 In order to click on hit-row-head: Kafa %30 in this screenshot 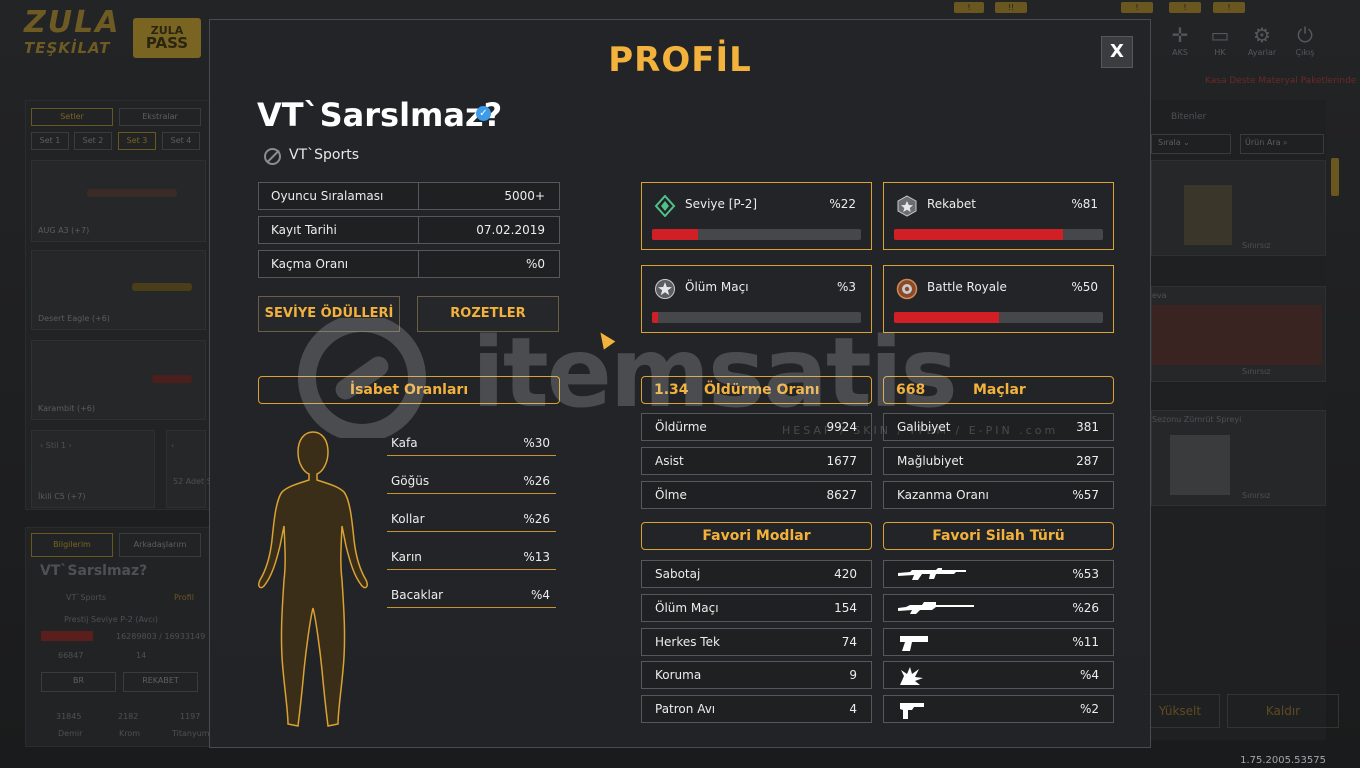, I will do `click(471, 444)`.